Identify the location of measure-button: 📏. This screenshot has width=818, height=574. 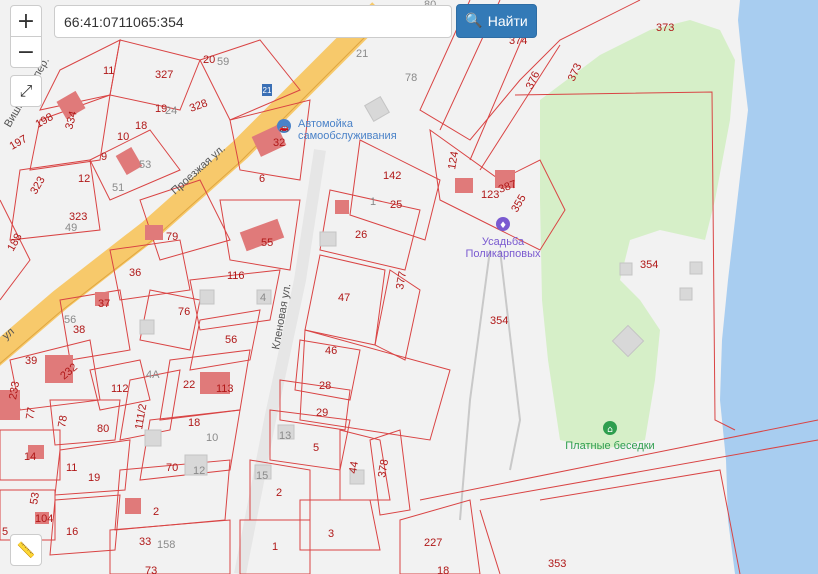
(26, 550).